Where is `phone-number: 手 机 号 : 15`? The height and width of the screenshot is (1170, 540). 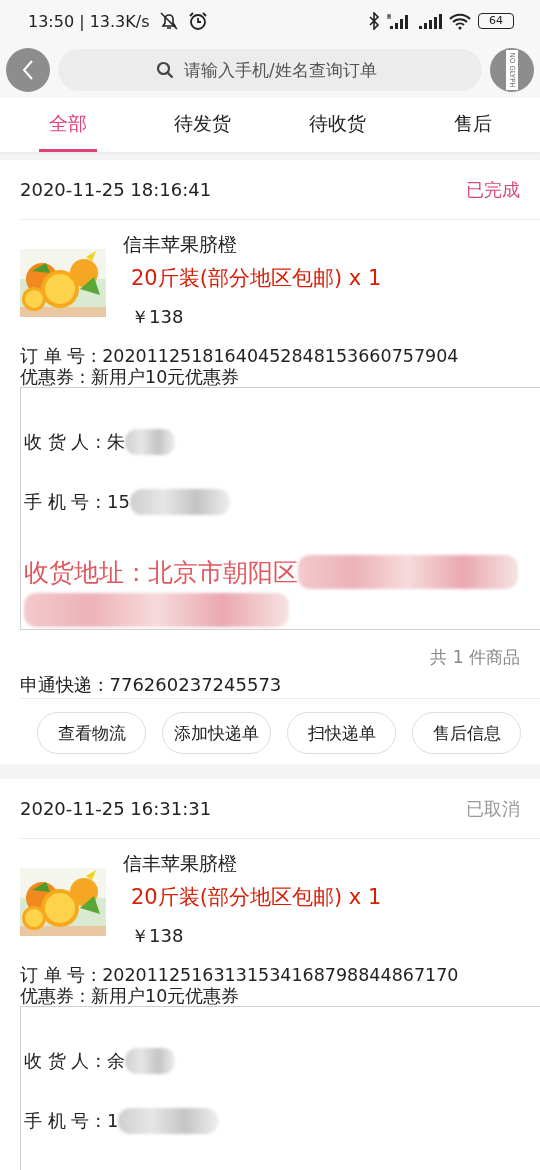
phone-number: 手 机 号 : 15 is located at coordinates (77, 502).